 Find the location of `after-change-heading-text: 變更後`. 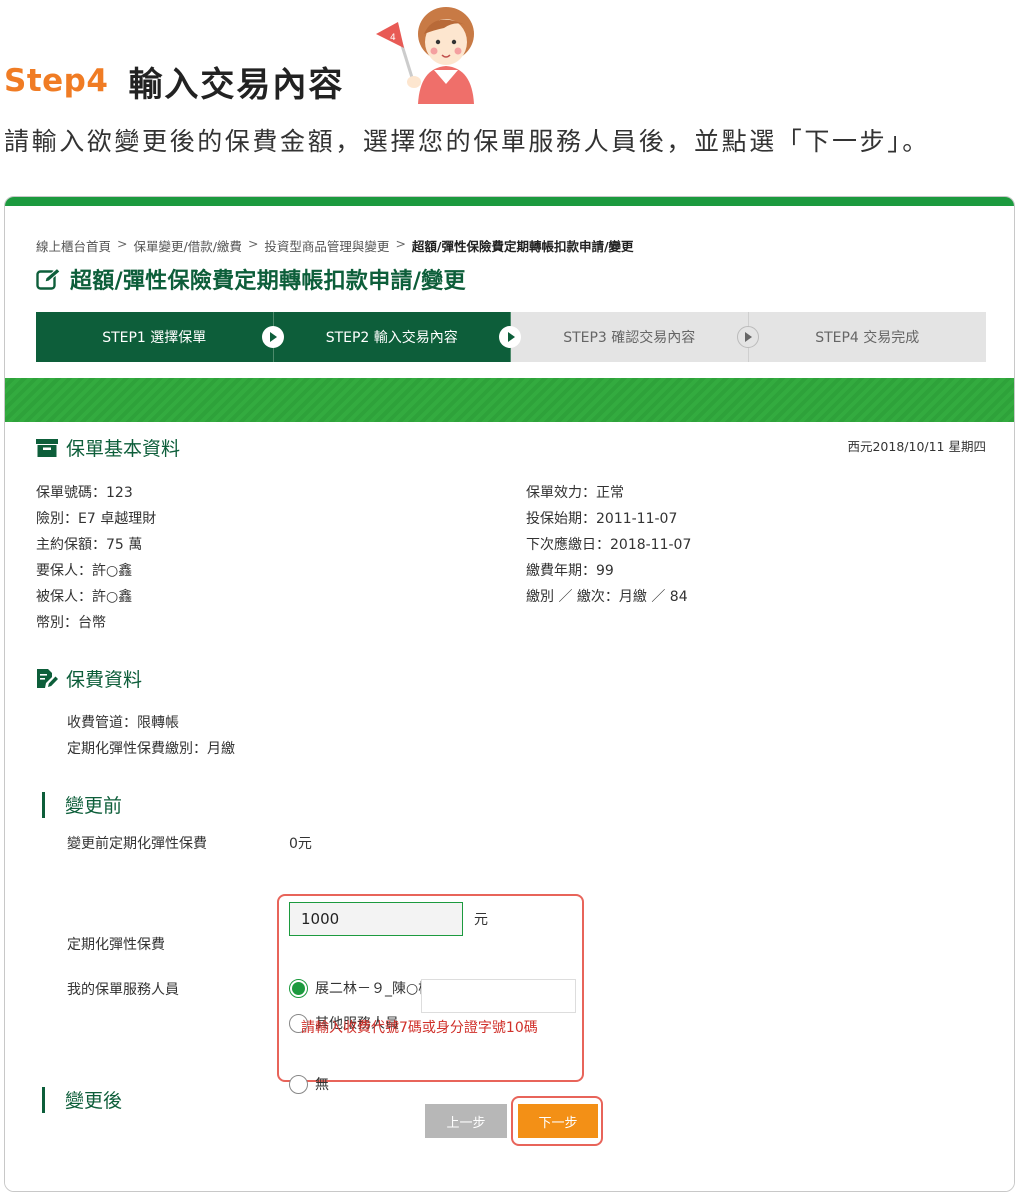

after-change-heading-text: 變更後 is located at coordinates (94, 1101).